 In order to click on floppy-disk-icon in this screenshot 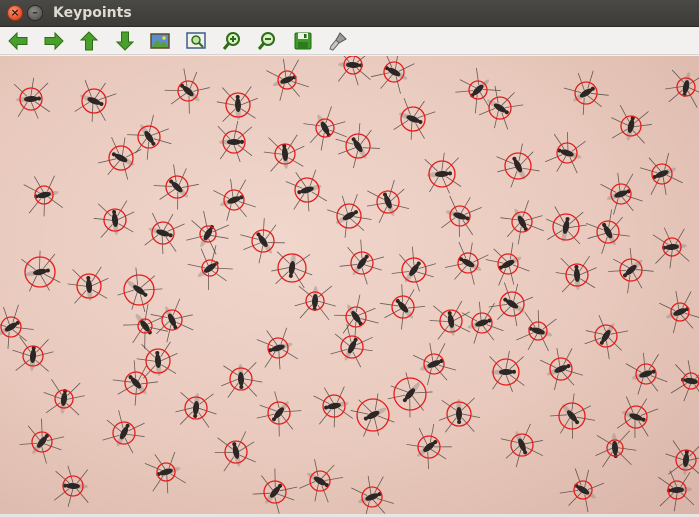, I will do `click(303, 40)`.